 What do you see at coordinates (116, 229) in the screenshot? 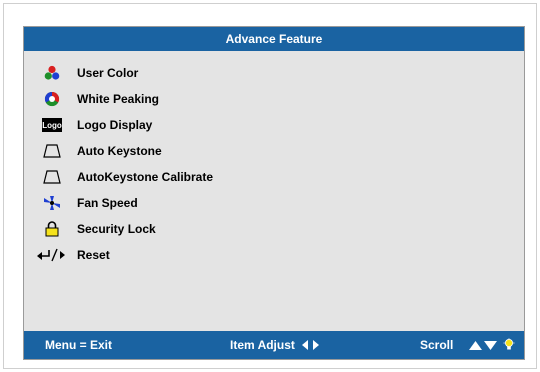
I see `menu-item-label: Security Lock` at bounding box center [116, 229].